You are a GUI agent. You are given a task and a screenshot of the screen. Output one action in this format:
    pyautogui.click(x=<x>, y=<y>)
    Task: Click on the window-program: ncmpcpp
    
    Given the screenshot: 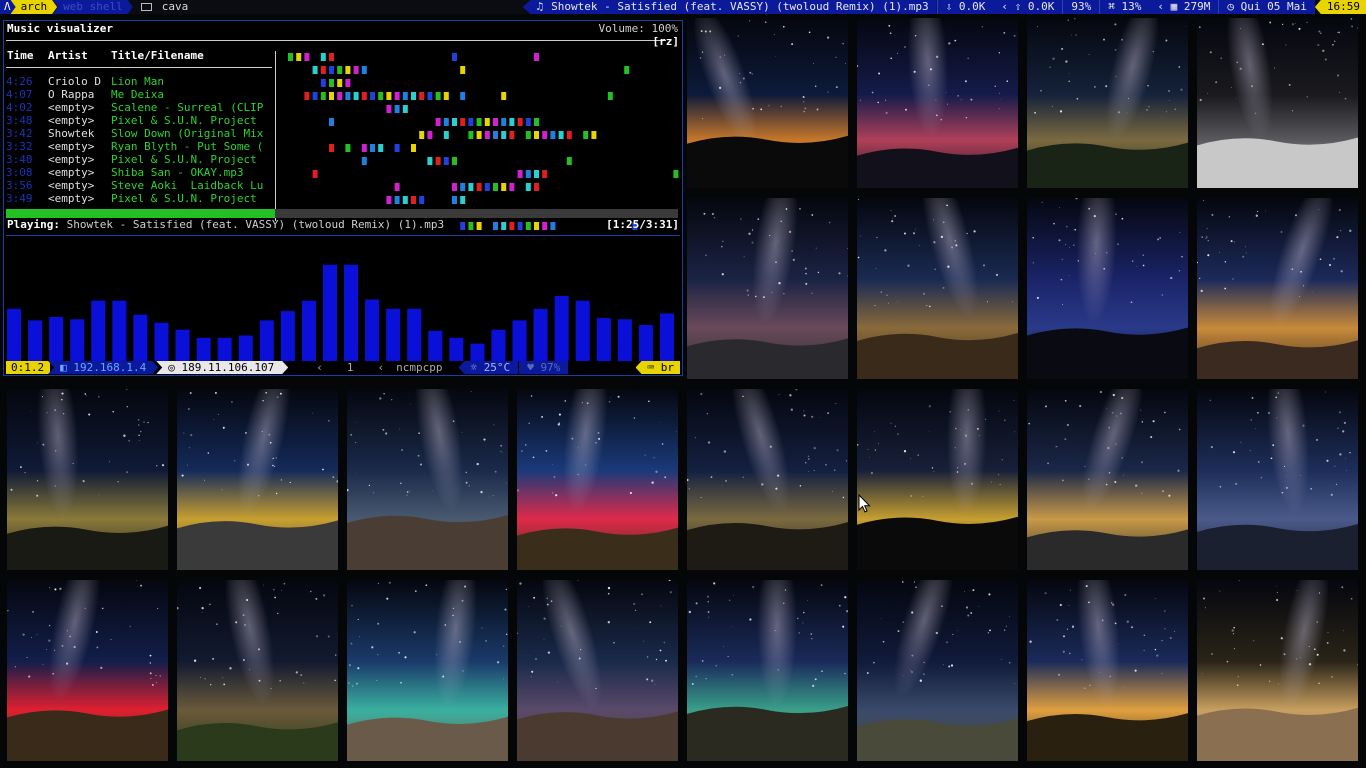 What is the action you would take?
    pyautogui.click(x=419, y=367)
    